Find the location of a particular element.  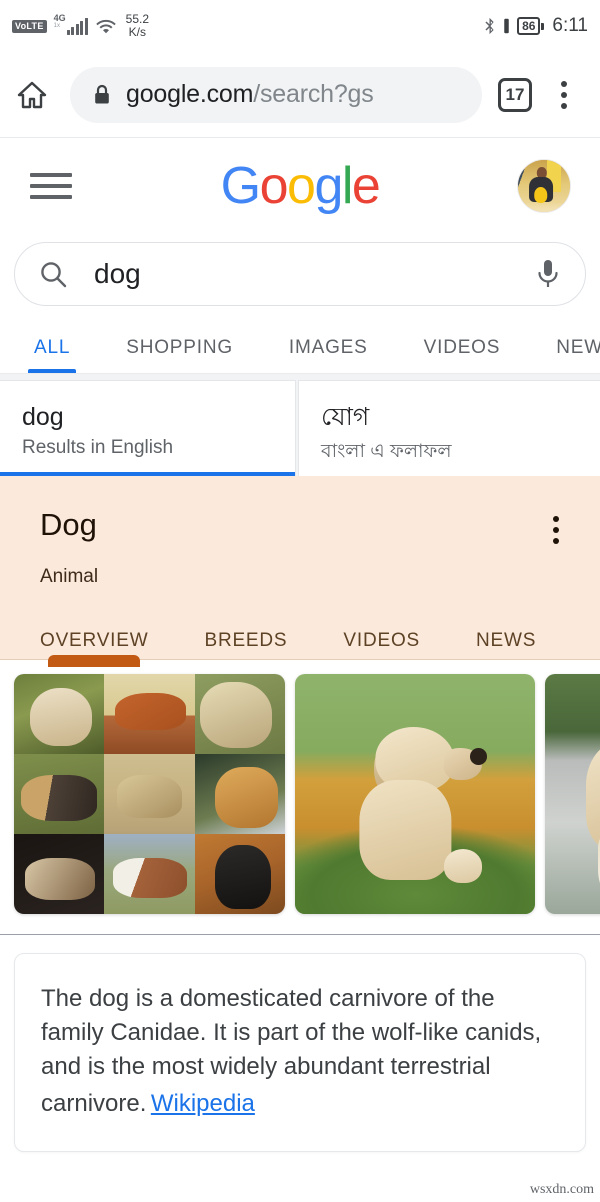

kp-tab-news: NEWS is located at coordinates (506, 644).